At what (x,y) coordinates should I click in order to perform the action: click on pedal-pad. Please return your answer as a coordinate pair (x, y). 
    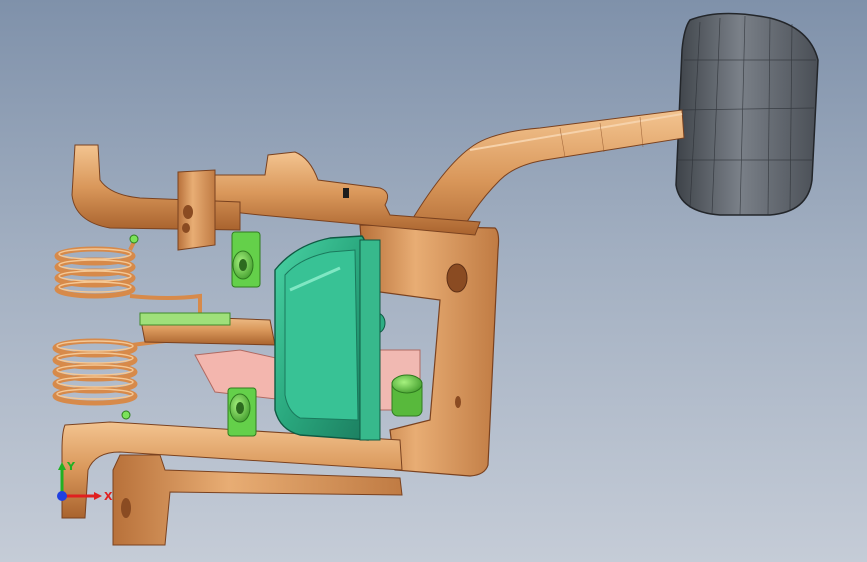
    Looking at the image, I should click on (747, 114).